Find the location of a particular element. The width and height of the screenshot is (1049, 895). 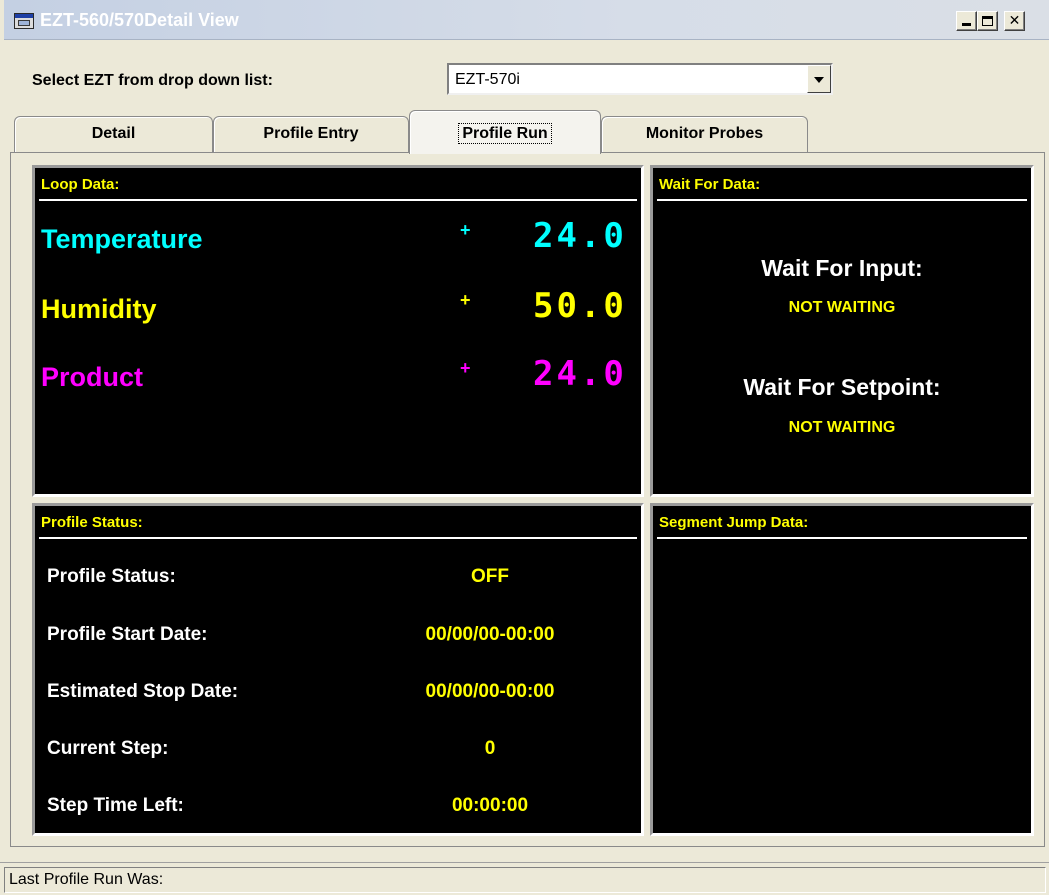

product-label: Product is located at coordinates (92, 377).